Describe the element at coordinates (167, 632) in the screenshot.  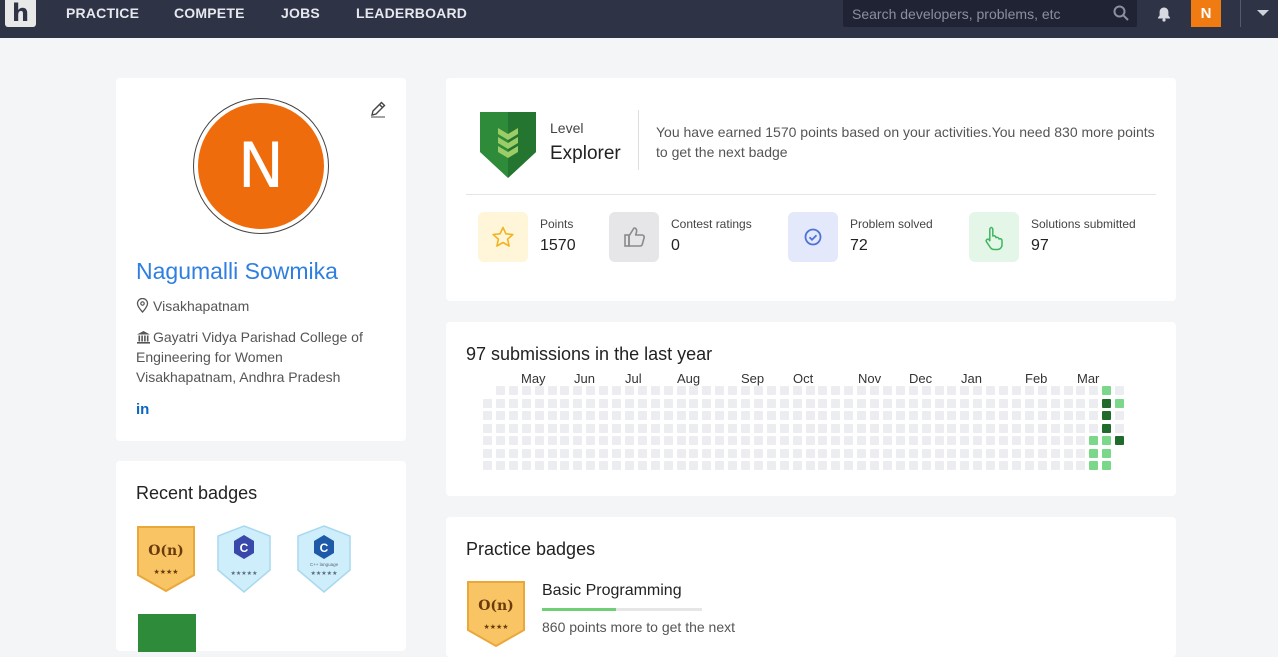
I see `badge-green-icon` at that location.